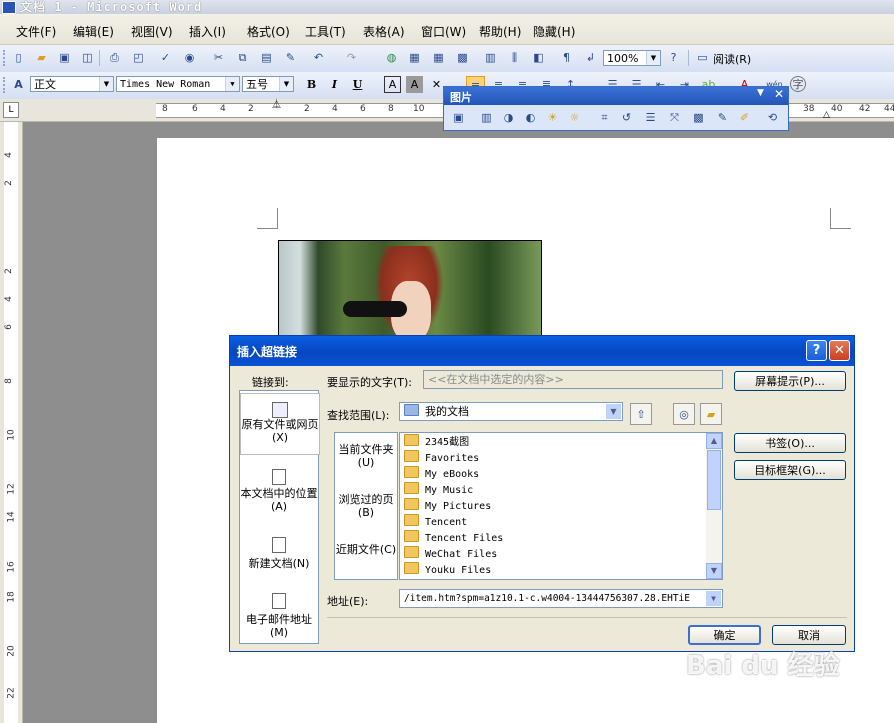 This screenshot has height=723, width=894. I want to click on help-icon: ?, so click(673, 57).